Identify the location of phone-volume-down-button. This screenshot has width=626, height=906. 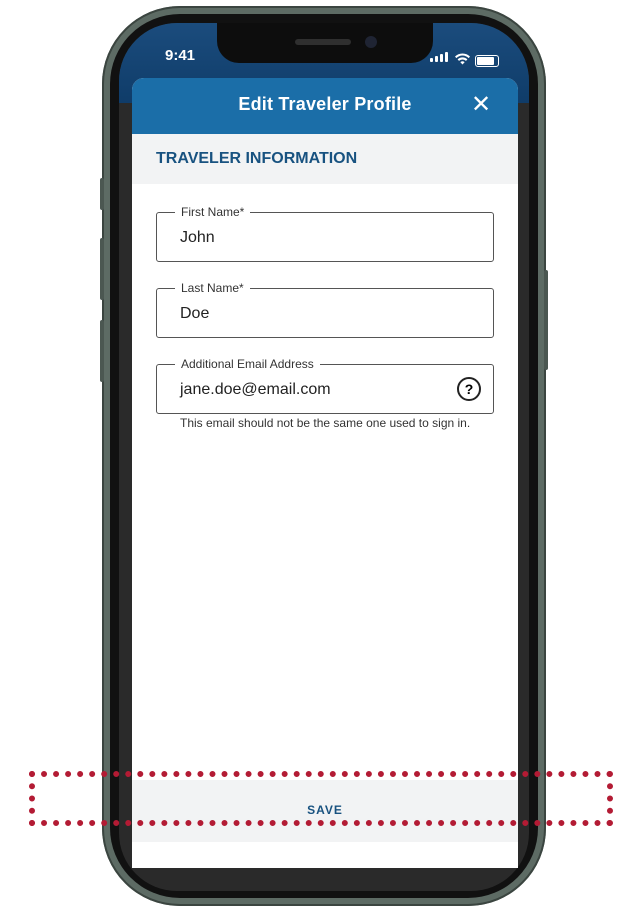
(102, 351).